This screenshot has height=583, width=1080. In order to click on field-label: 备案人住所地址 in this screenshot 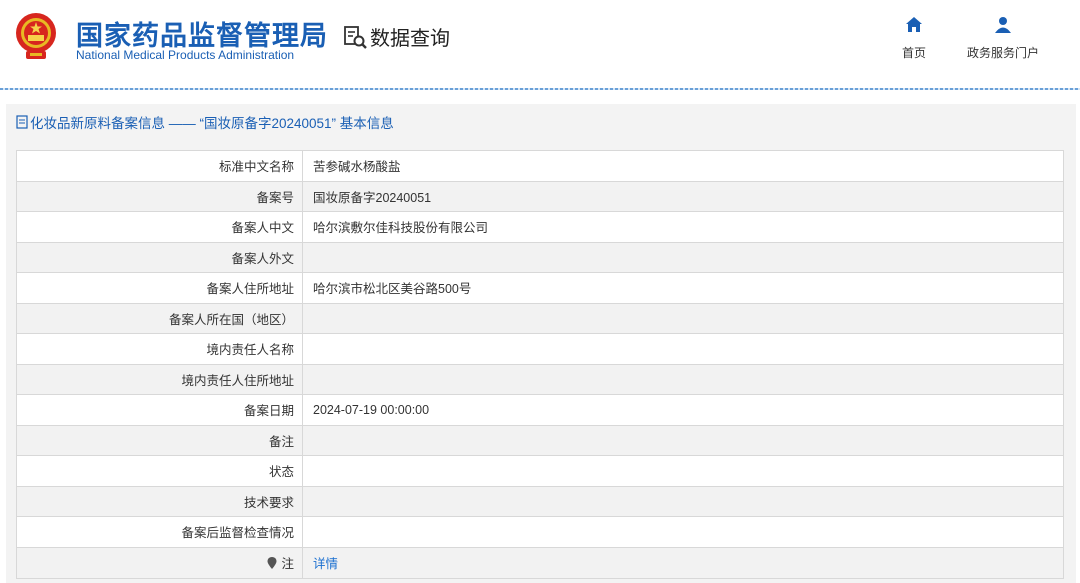, I will do `click(160, 288)`.